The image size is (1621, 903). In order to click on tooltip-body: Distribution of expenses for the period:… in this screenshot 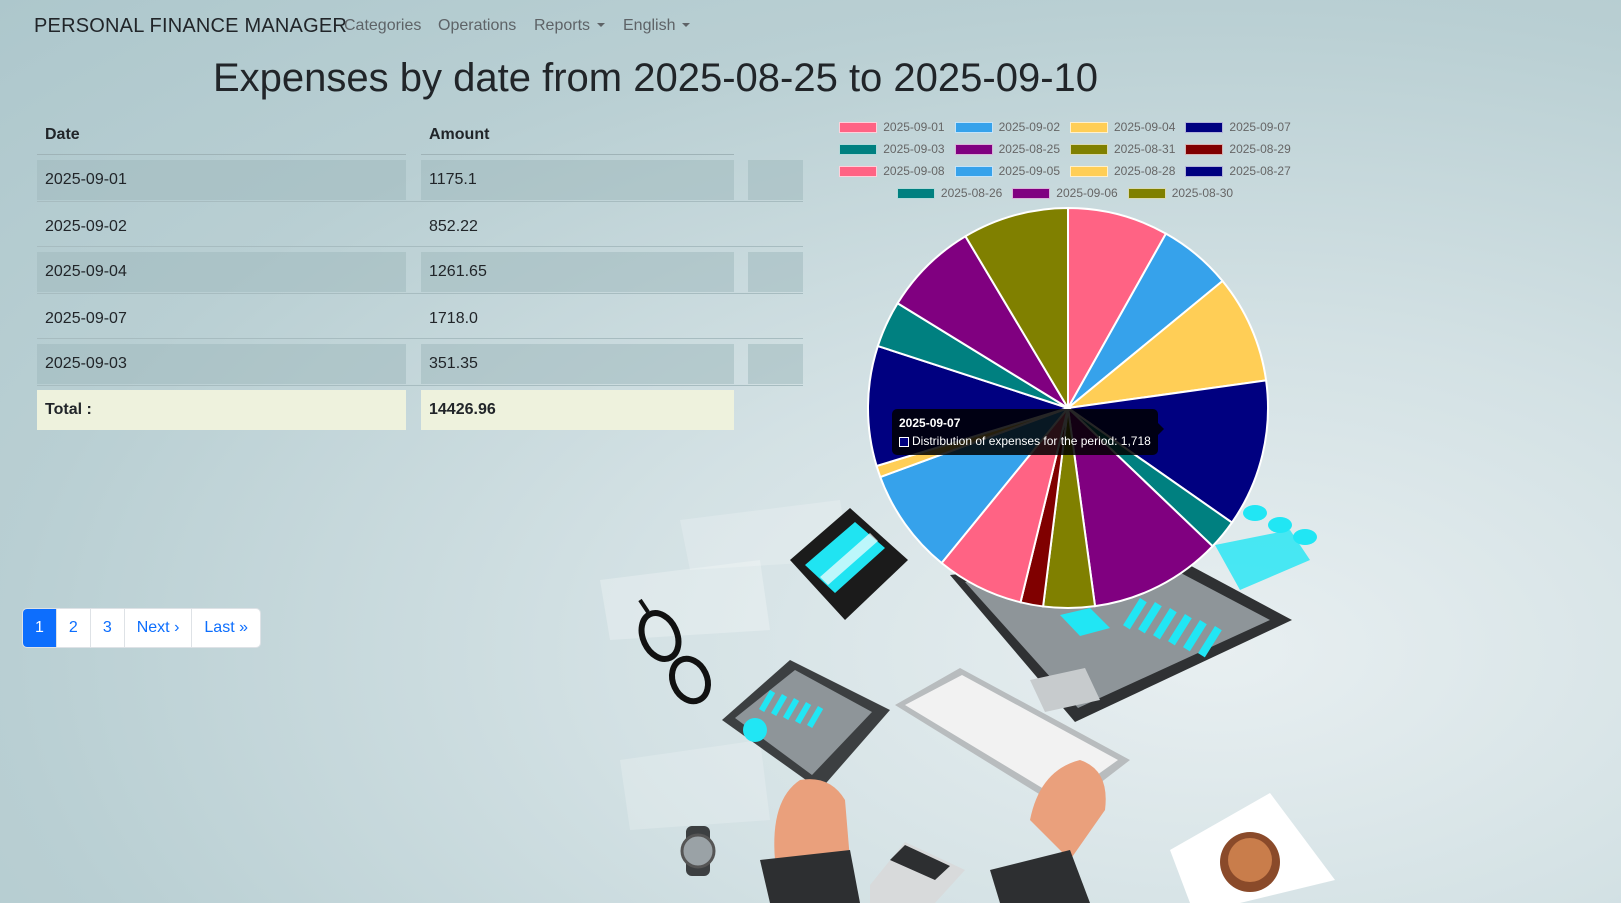, I will do `click(1025, 441)`.